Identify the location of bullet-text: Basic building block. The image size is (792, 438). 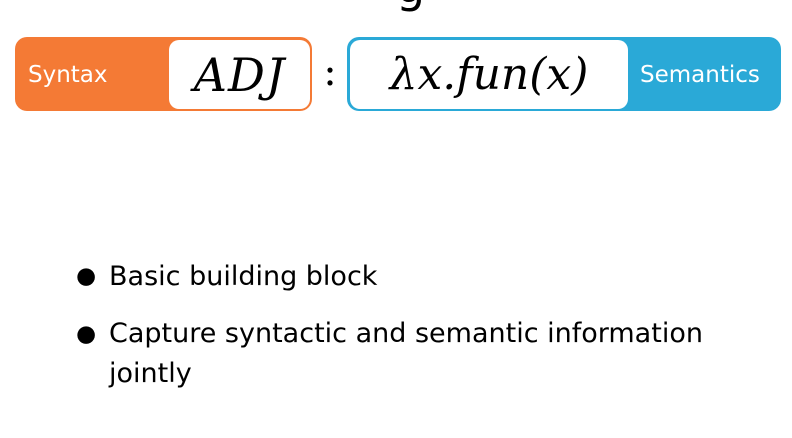
(243, 276).